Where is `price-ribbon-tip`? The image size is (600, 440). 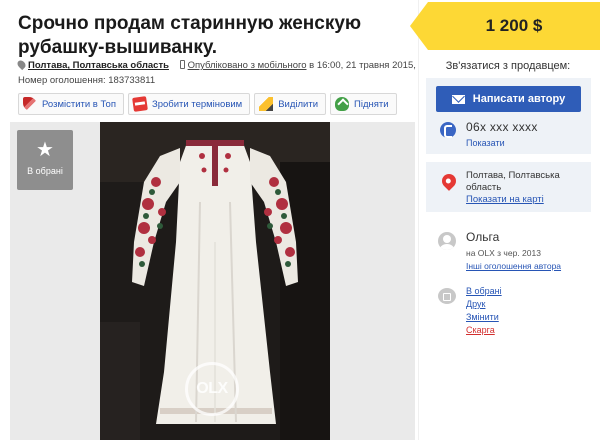 price-ribbon-tip is located at coordinates (419, 26).